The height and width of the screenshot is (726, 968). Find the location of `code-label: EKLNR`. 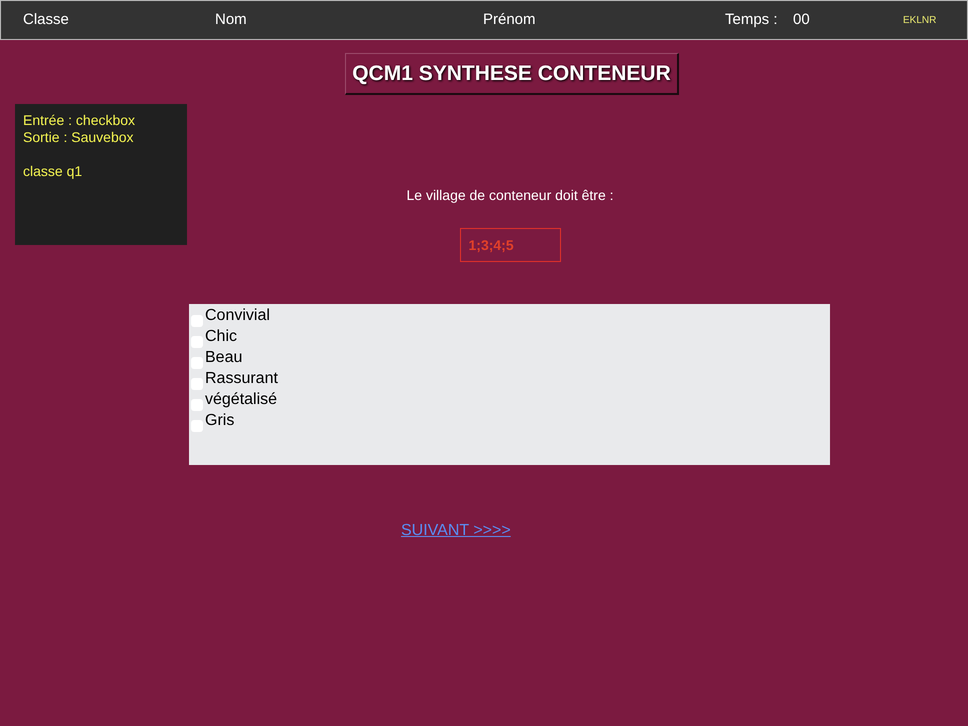

code-label: EKLNR is located at coordinates (919, 21).